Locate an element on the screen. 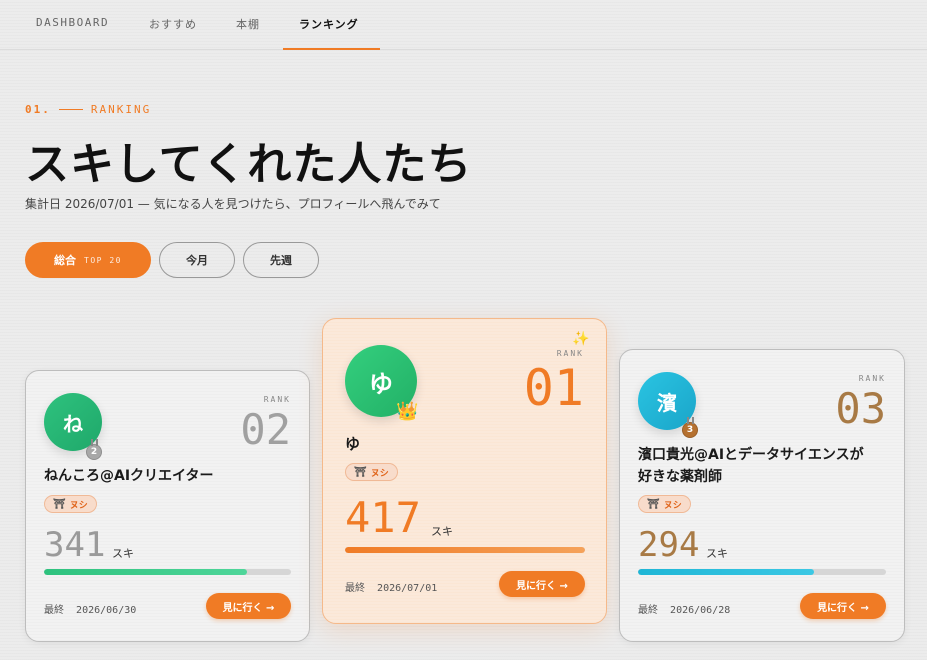  last-date: 最終 2026/06/28 is located at coordinates (684, 608).